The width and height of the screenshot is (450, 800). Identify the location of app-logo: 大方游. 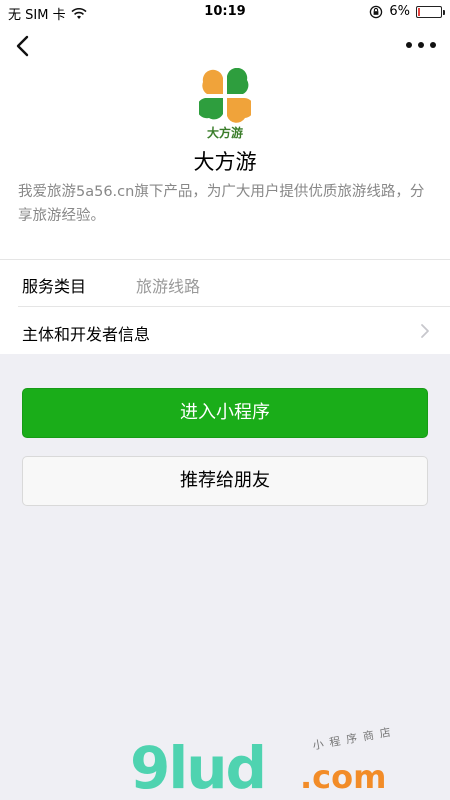
(225, 103).